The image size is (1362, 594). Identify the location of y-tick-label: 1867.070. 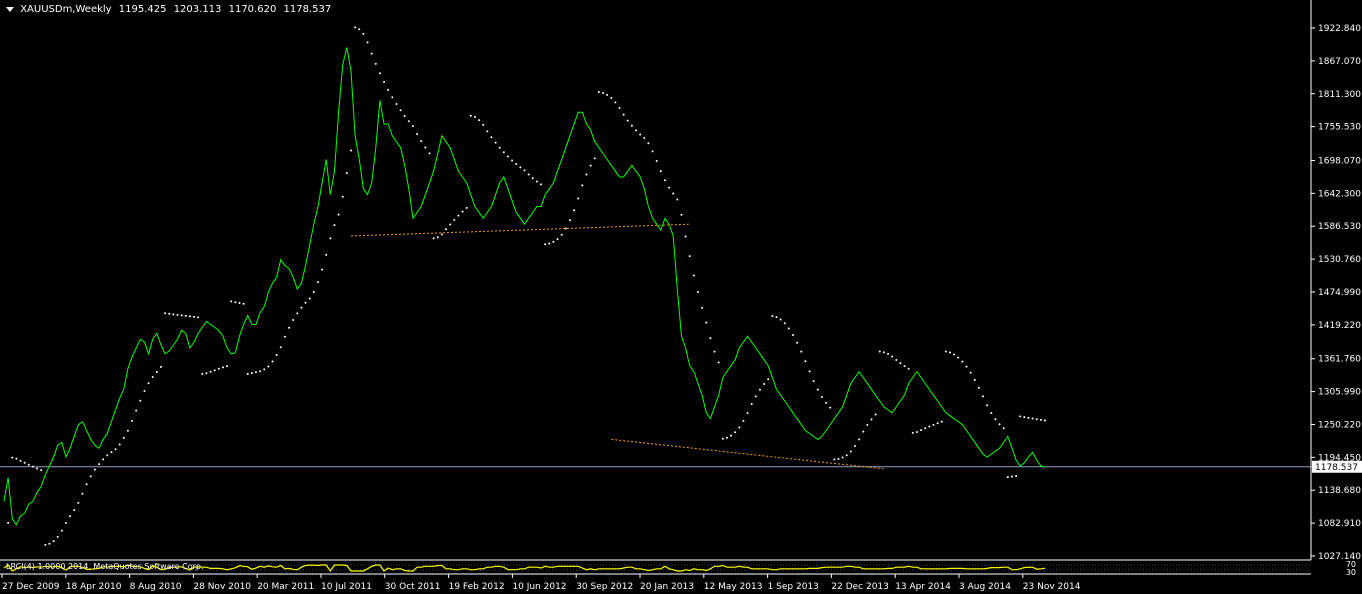
(1339, 62).